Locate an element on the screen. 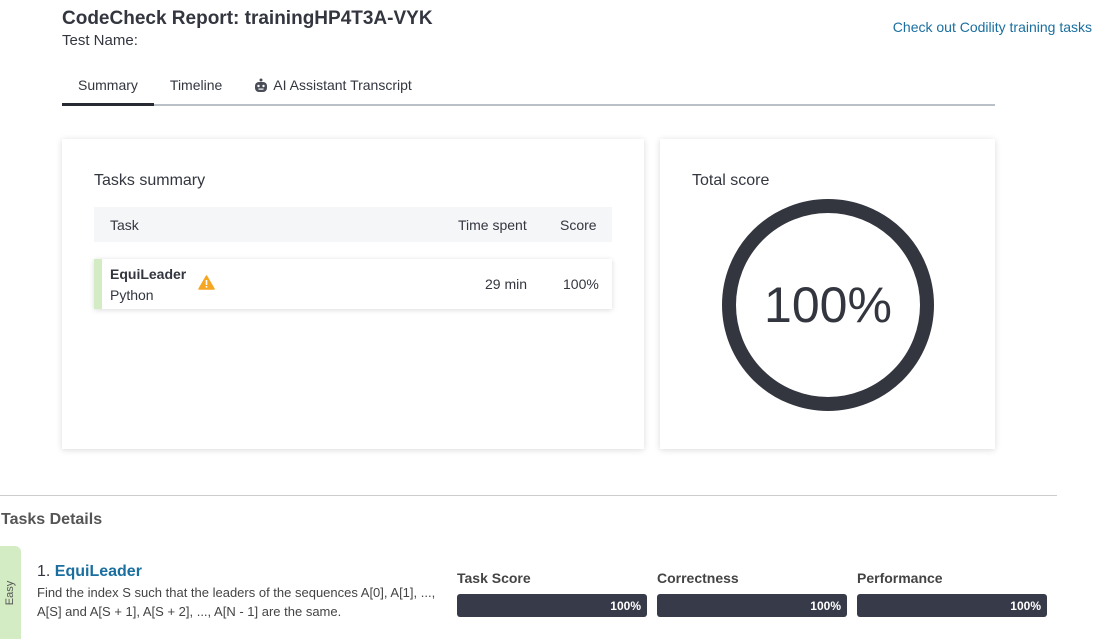 The image size is (1095, 639). column-score: Score is located at coordinates (578, 225).